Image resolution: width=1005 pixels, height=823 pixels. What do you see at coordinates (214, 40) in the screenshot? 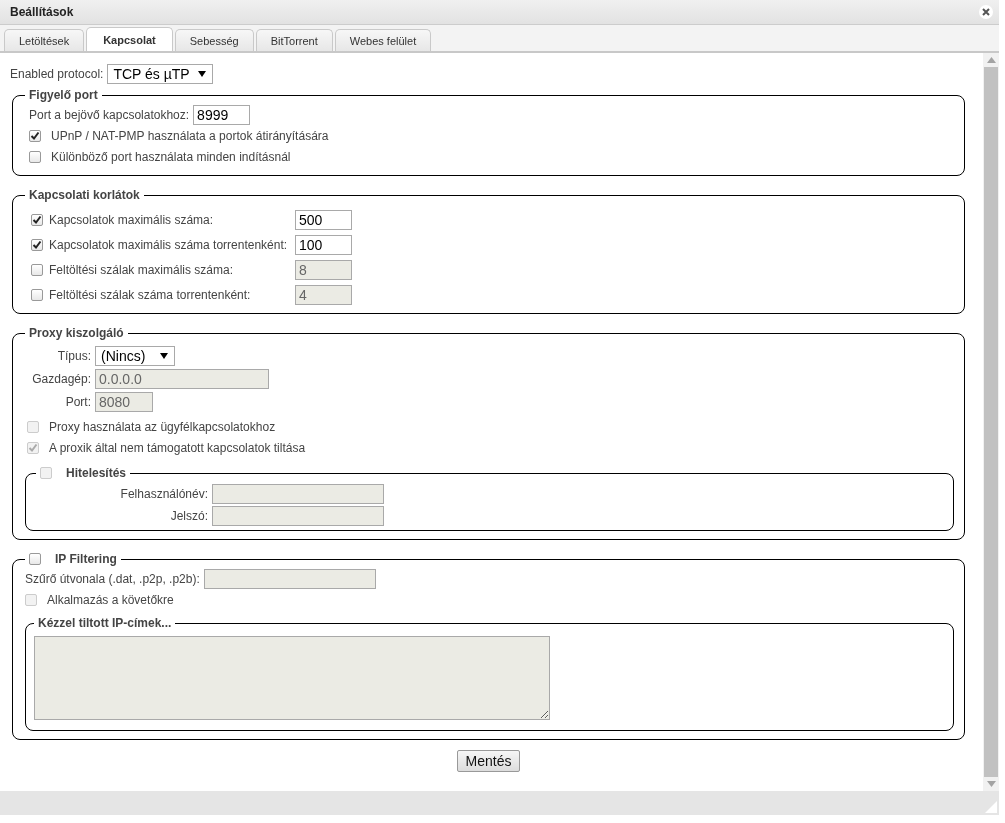
I see `tab: Sebesség` at bounding box center [214, 40].